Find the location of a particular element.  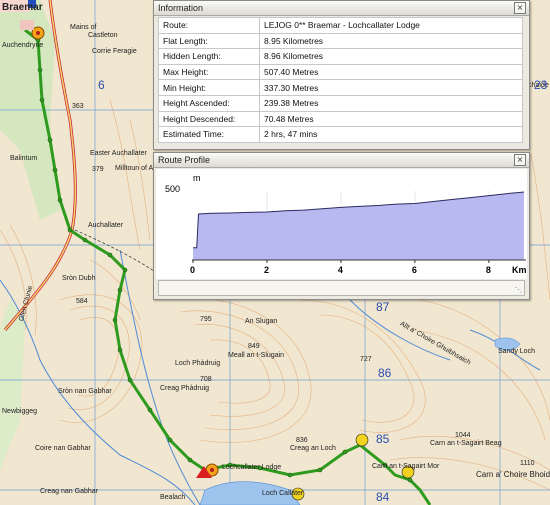

x-tick-label: 2 is located at coordinates (266, 270).